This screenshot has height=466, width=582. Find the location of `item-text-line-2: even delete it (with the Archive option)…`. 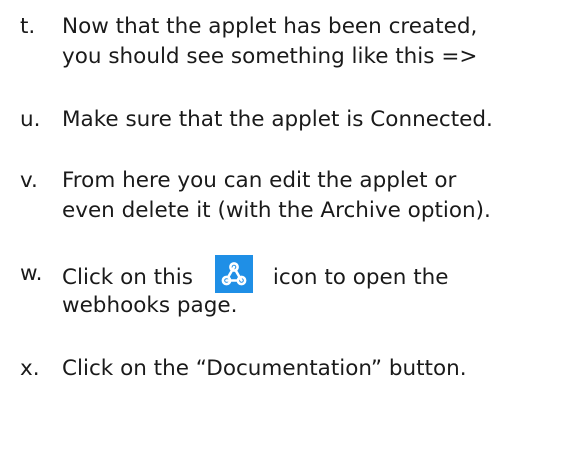

item-text-line-2: even delete it (with the Archive option)… is located at coordinates (276, 210).